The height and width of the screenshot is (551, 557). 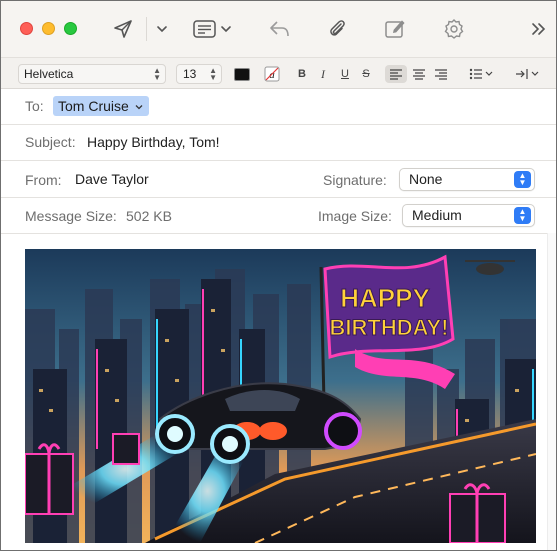 What do you see at coordinates (467, 179) in the screenshot?
I see `signature-select: None ▲ ▼` at bounding box center [467, 179].